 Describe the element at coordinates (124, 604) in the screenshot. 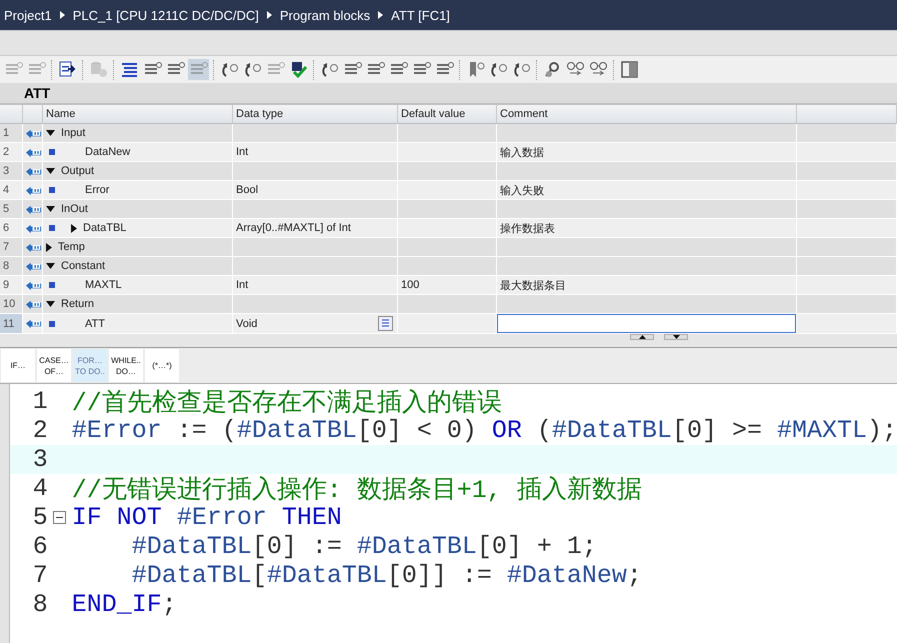

I see `code-line: END_IF;` at that location.